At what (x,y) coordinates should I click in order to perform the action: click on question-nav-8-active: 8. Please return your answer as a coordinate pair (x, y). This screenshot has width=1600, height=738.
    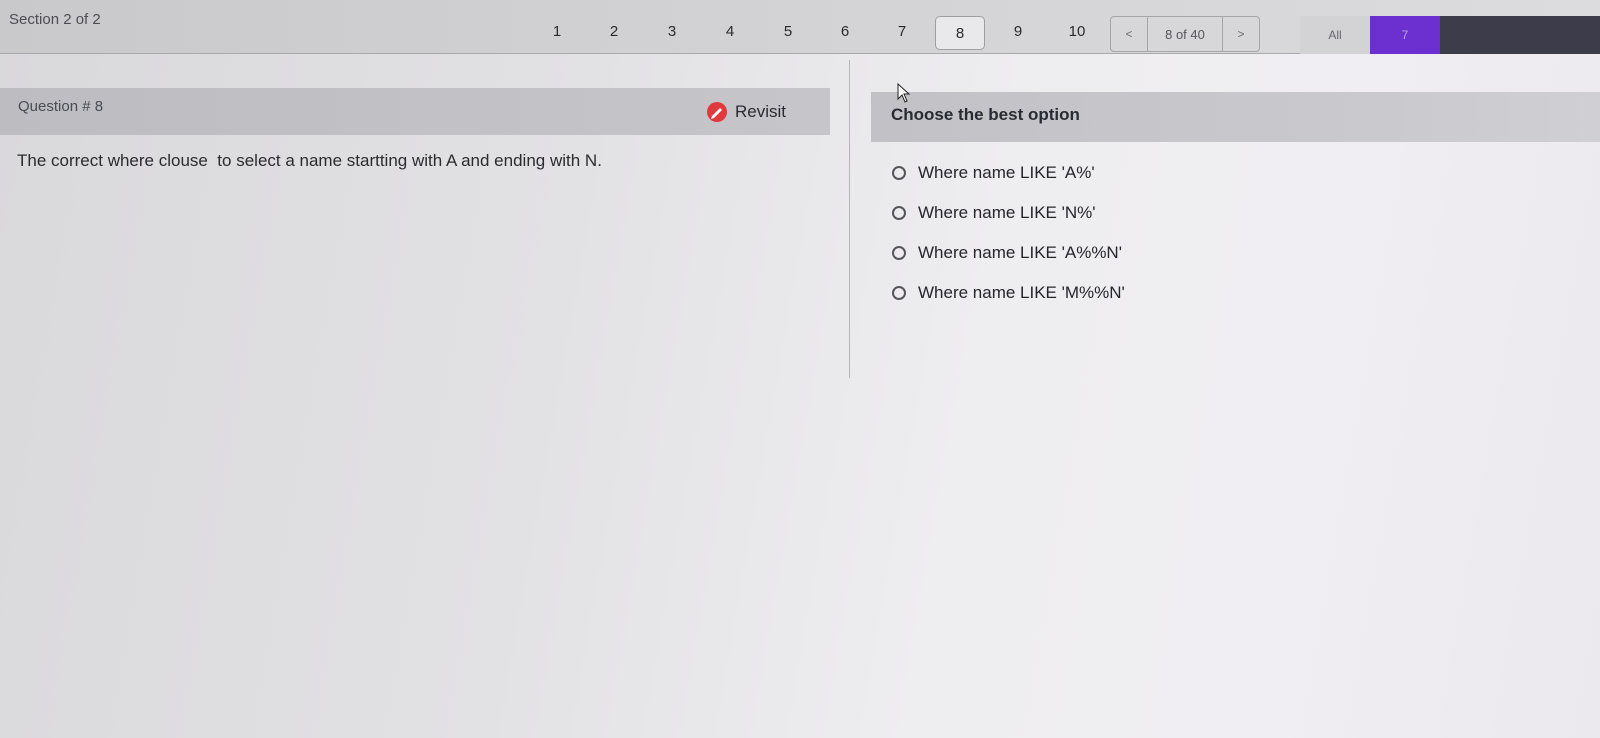
    Looking at the image, I should click on (960, 33).